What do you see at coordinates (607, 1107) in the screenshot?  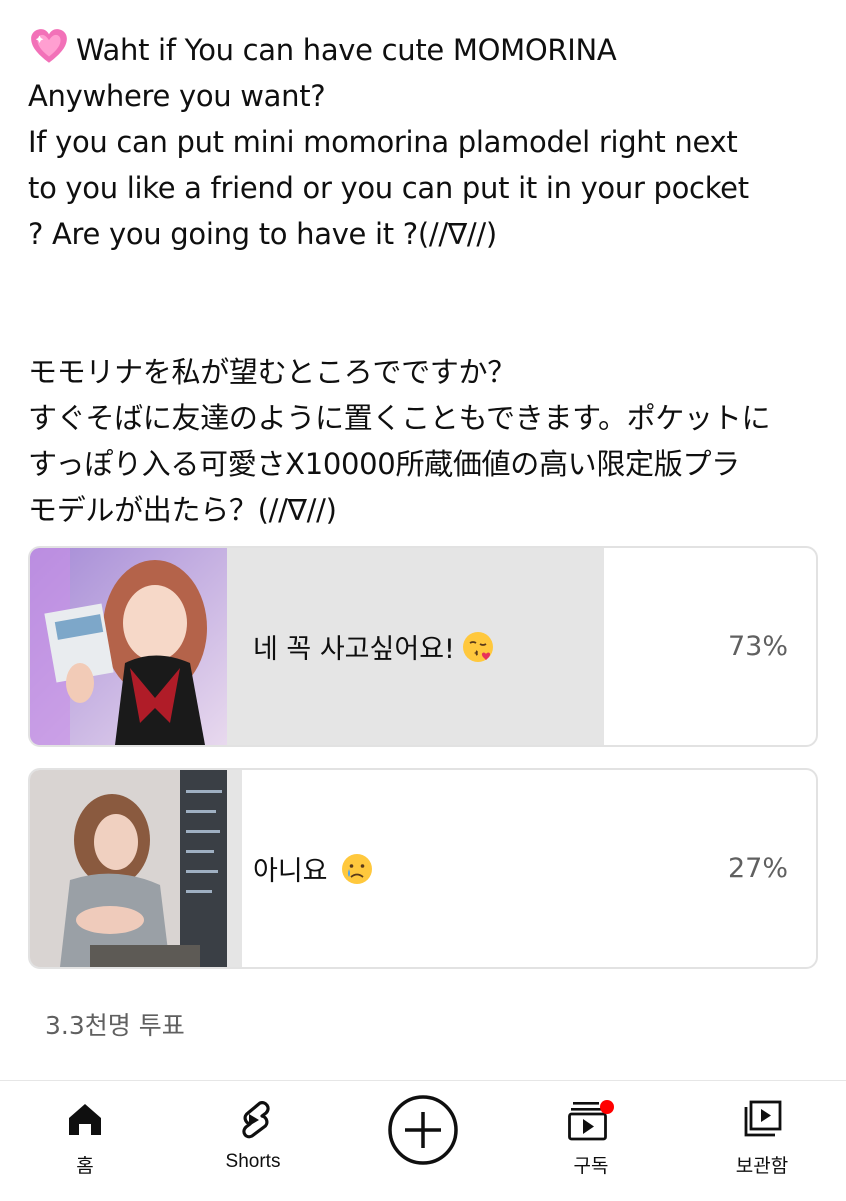 I see `notification-dot` at bounding box center [607, 1107].